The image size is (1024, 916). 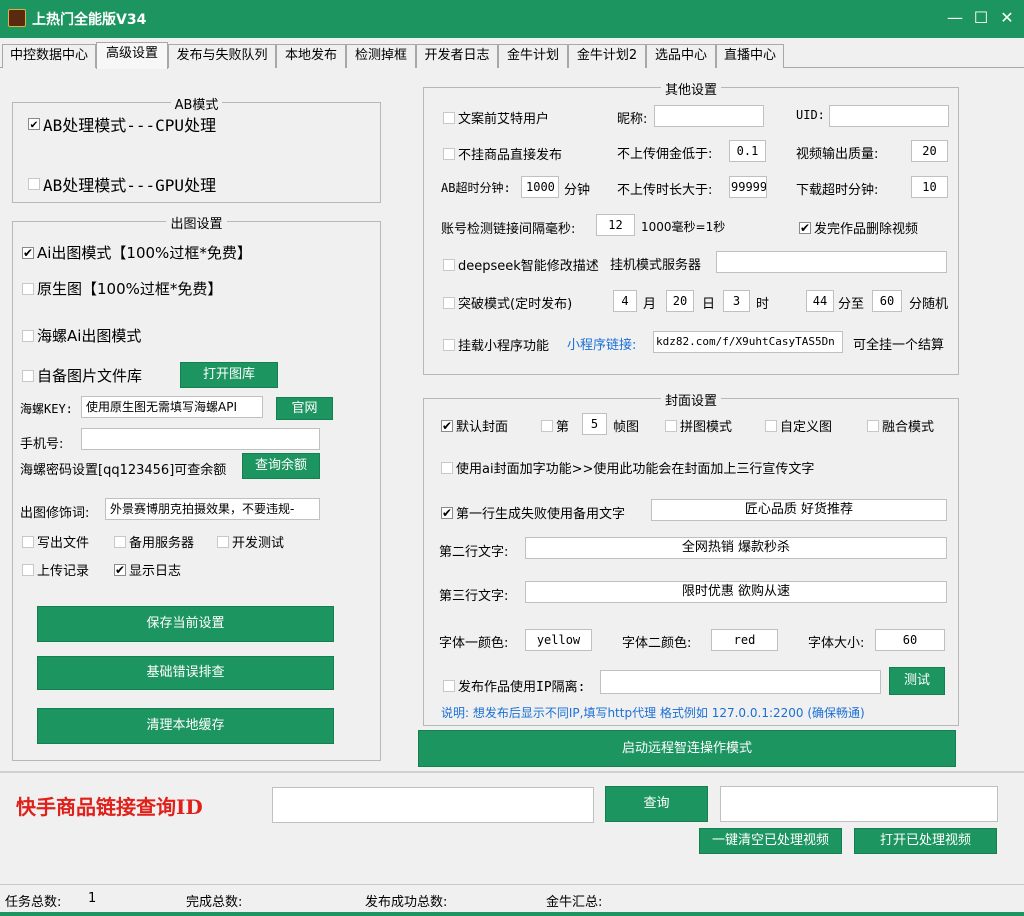 I want to click on collage-mode-checkbox: 拼图模式, so click(x=698, y=425).